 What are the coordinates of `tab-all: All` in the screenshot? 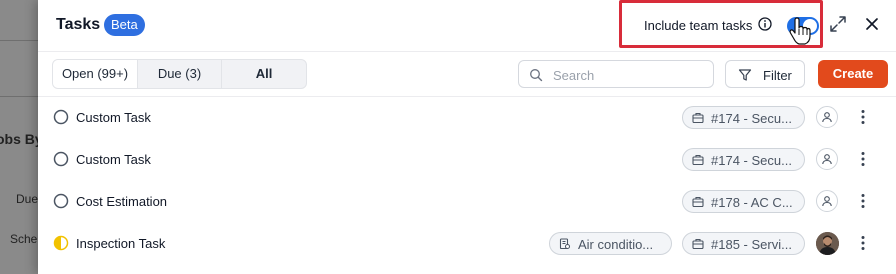 It's located at (264, 74).